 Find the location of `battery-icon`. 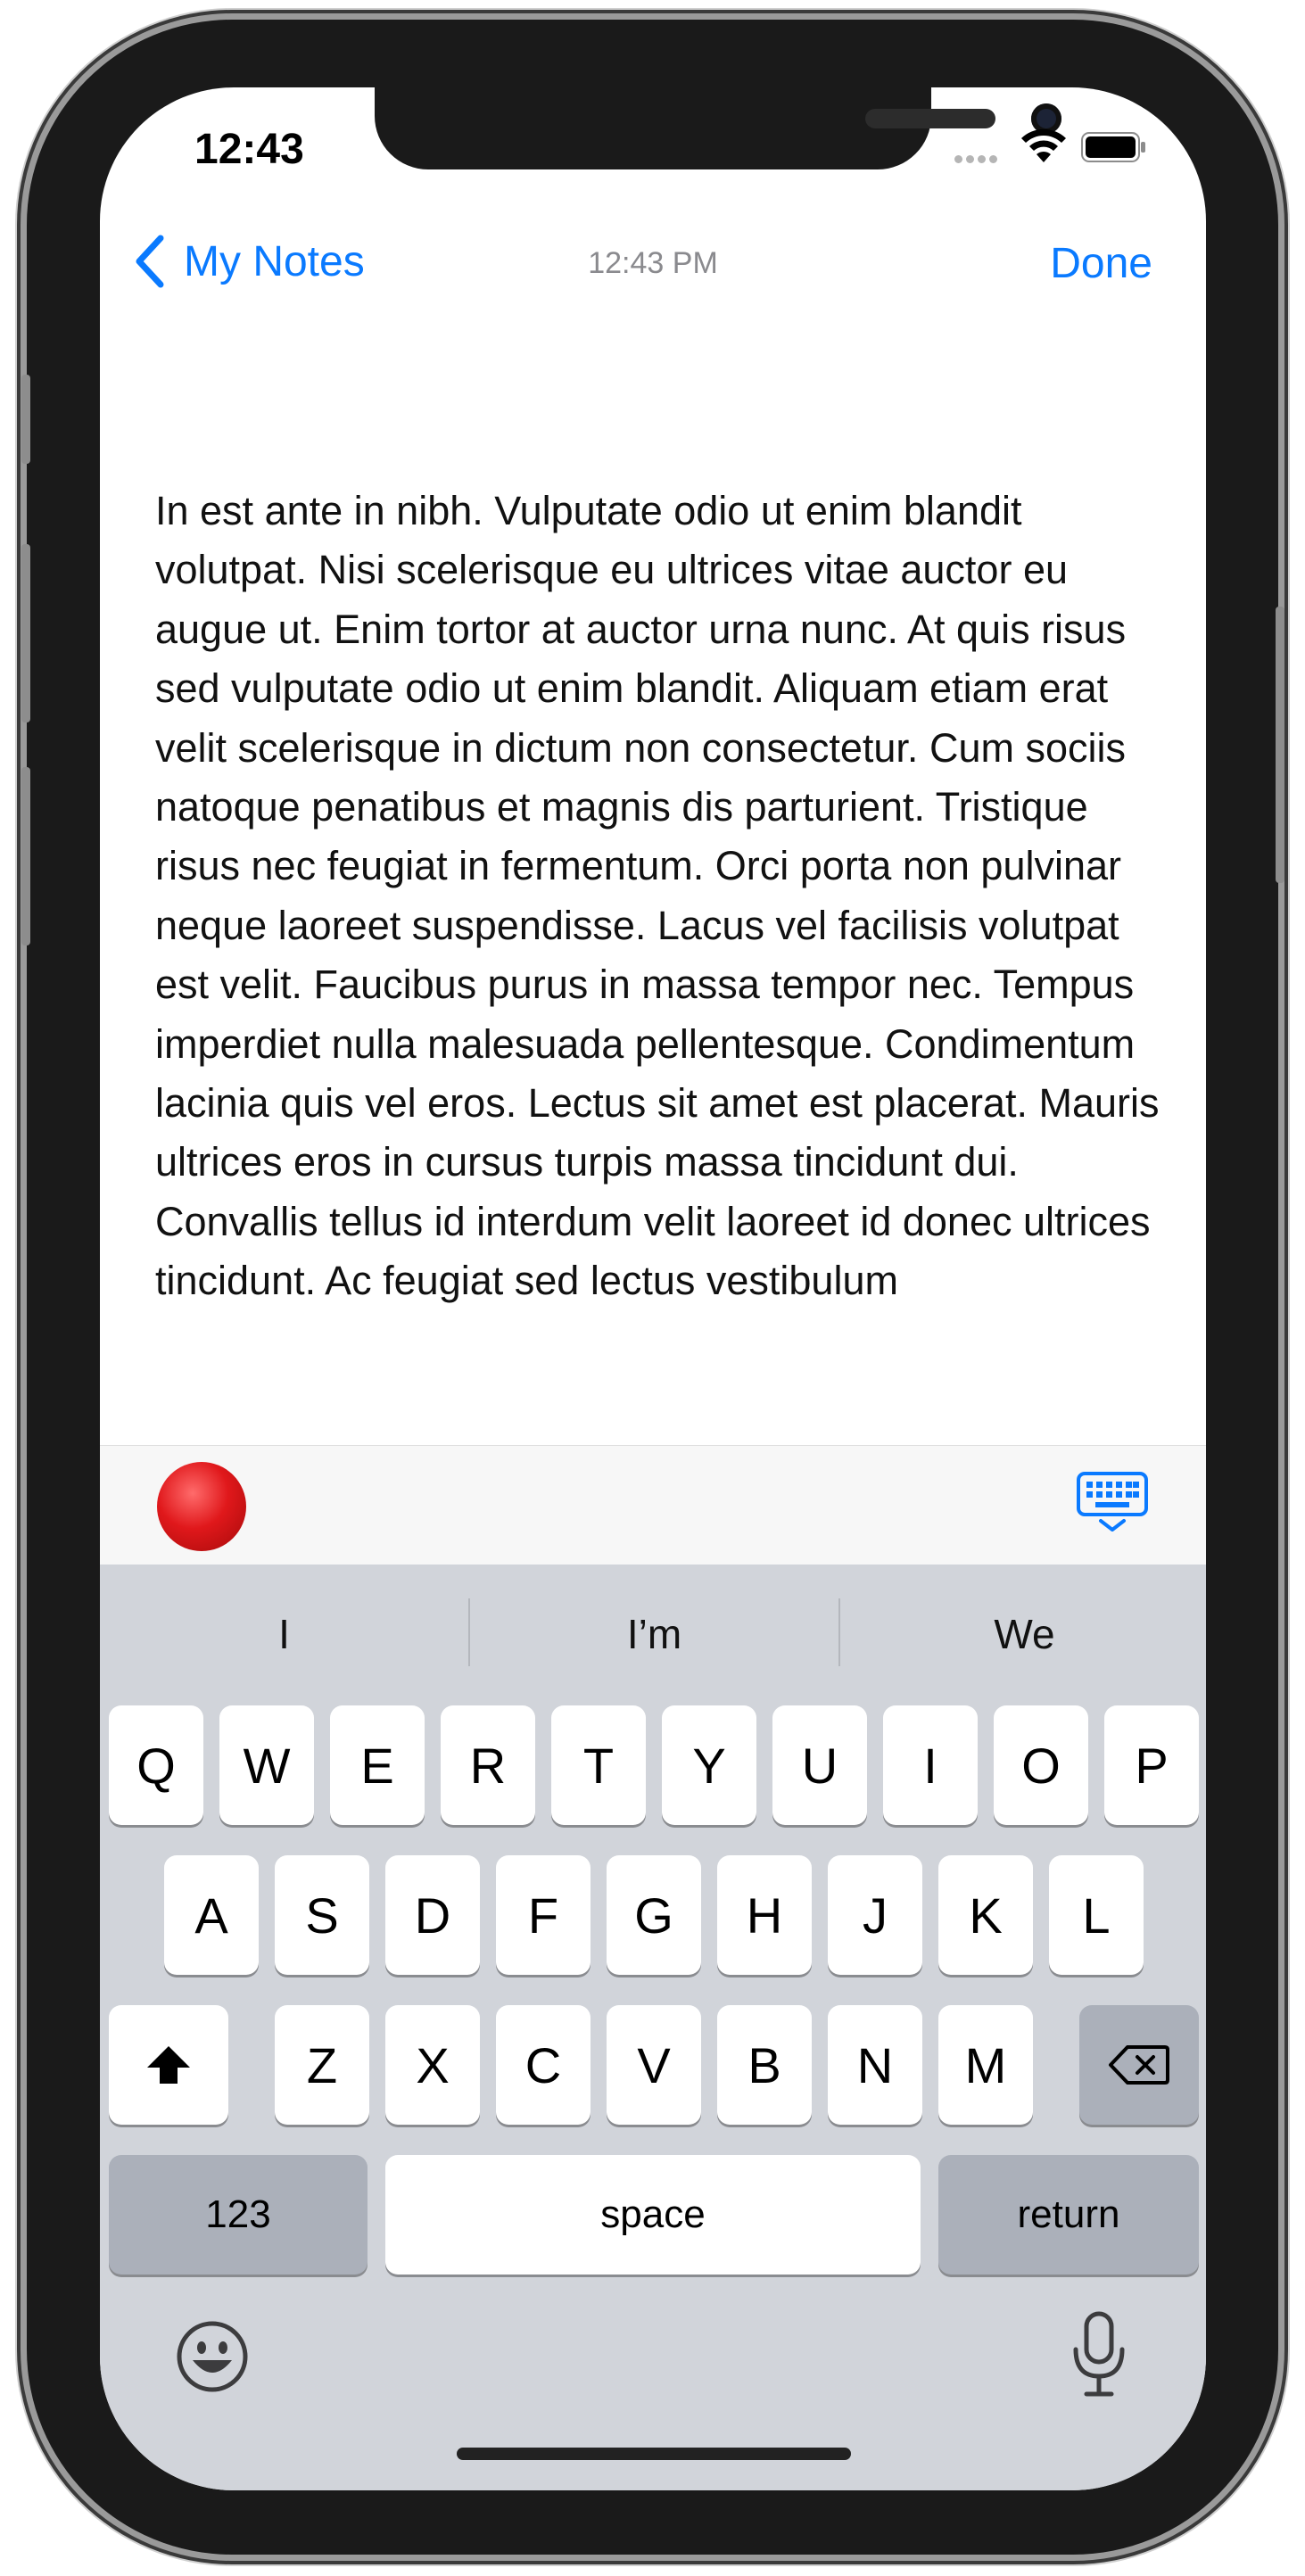

battery-icon is located at coordinates (1113, 147).